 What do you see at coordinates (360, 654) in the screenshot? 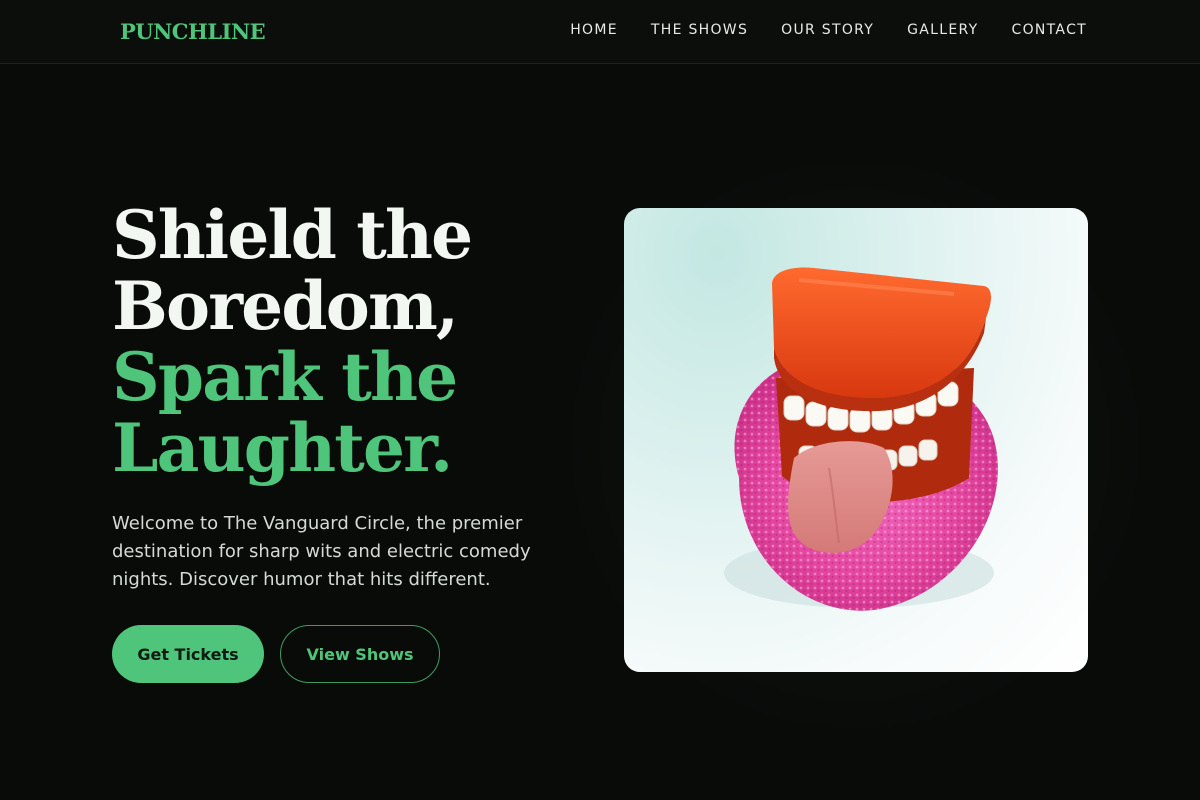
I see `view-shows-button: View Shows` at bounding box center [360, 654].